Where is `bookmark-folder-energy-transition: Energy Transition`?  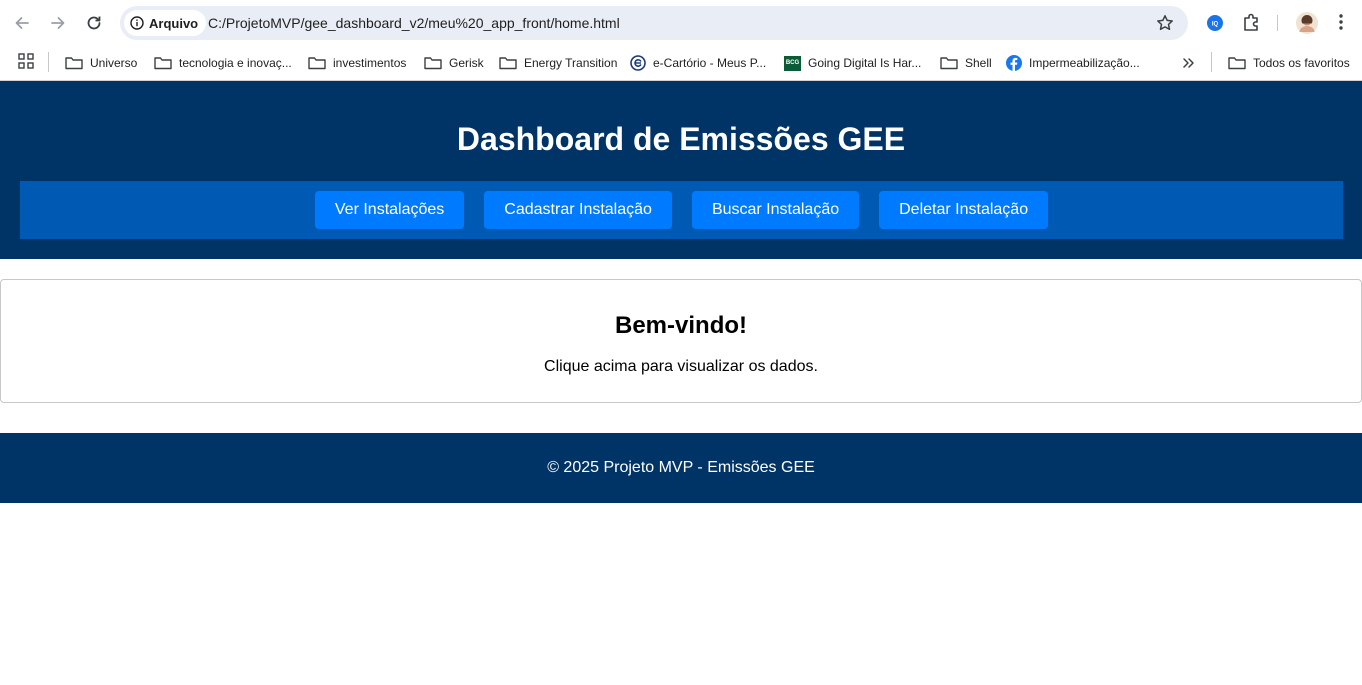
bookmark-folder-energy-transition: Energy Transition is located at coordinates (558, 63).